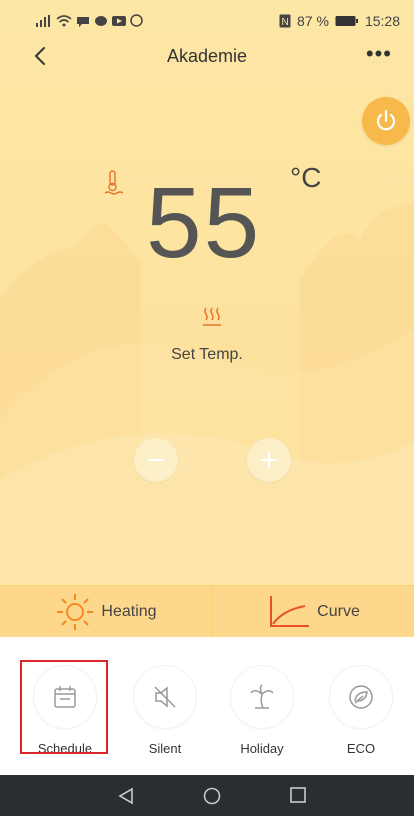 The width and height of the screenshot is (414, 816). I want to click on wifi-icon, so click(64, 20).